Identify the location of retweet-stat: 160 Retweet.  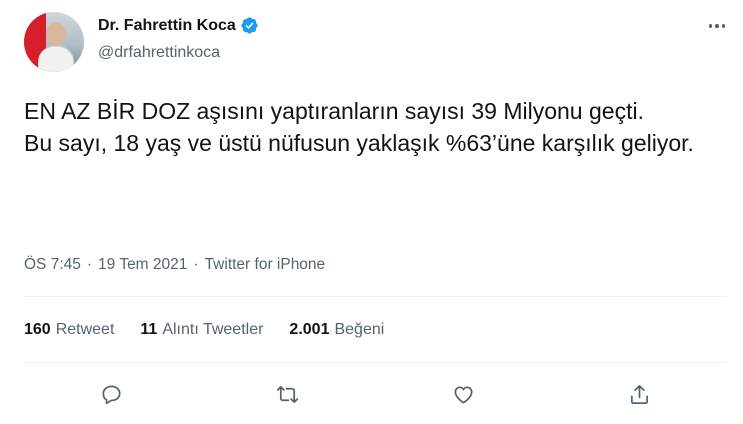
(69, 330).